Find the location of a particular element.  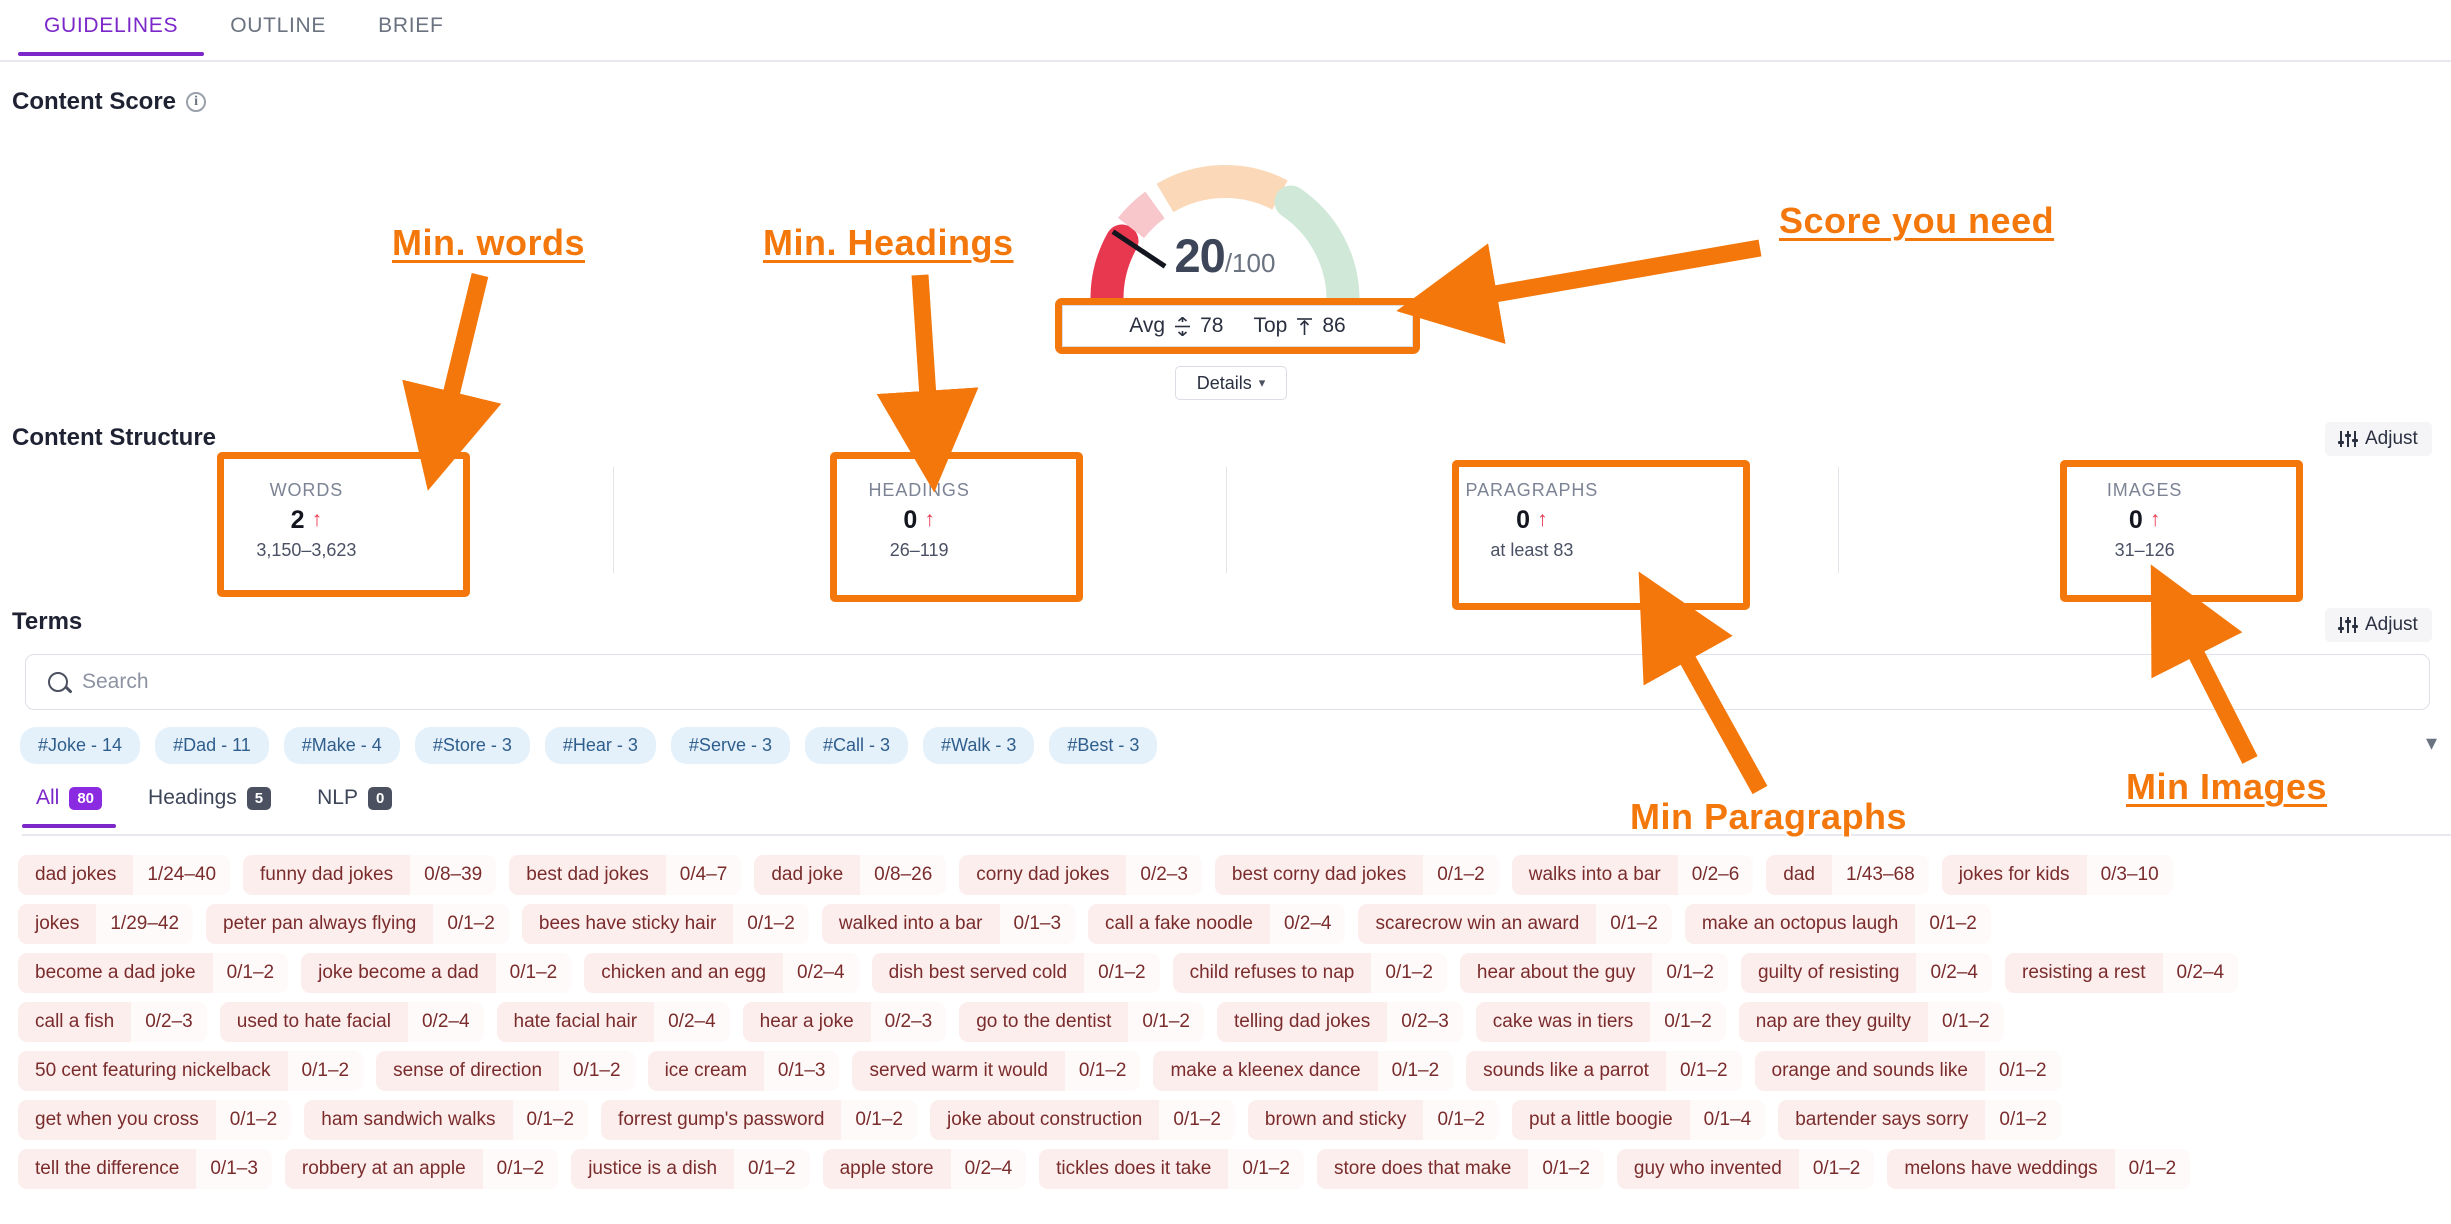

term-pill: hate facial hair 0/2–4 is located at coordinates (613, 1022).